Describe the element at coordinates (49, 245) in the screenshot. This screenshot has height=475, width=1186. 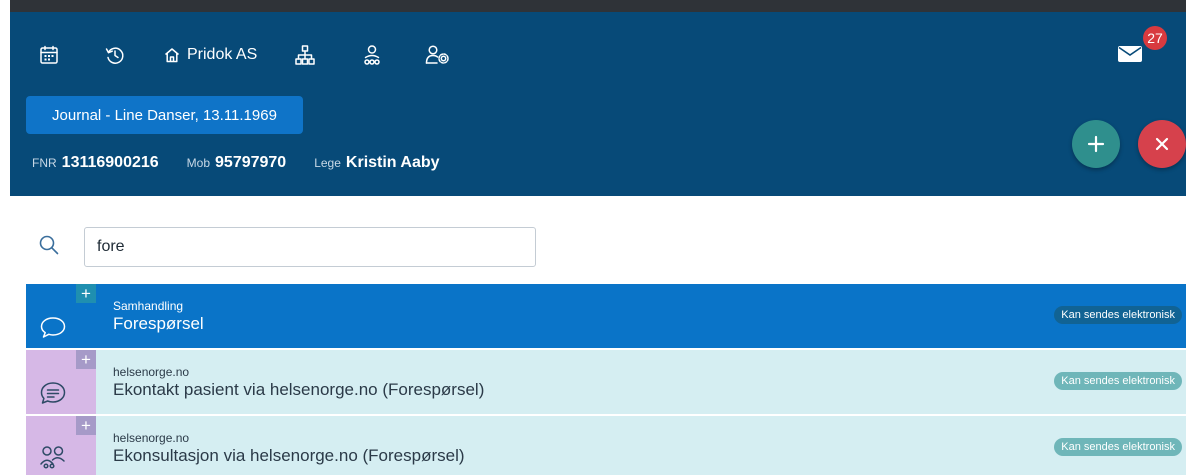
I see `search-icon` at that location.